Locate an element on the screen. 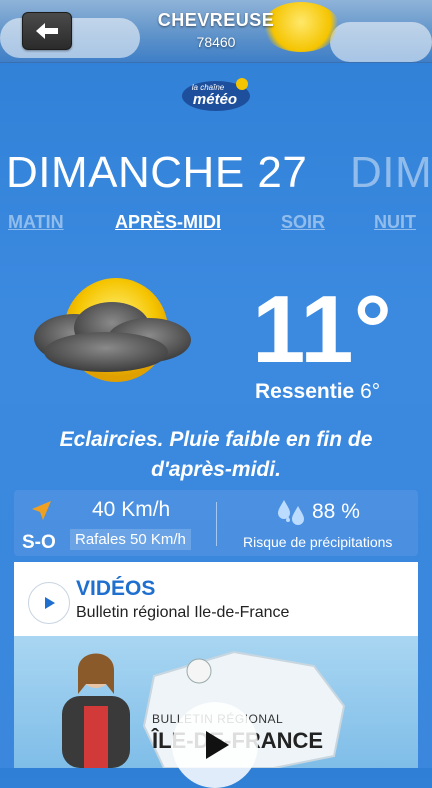 The height and width of the screenshot is (788, 432). feels-like: Ressentie 6° is located at coordinates (317, 392).